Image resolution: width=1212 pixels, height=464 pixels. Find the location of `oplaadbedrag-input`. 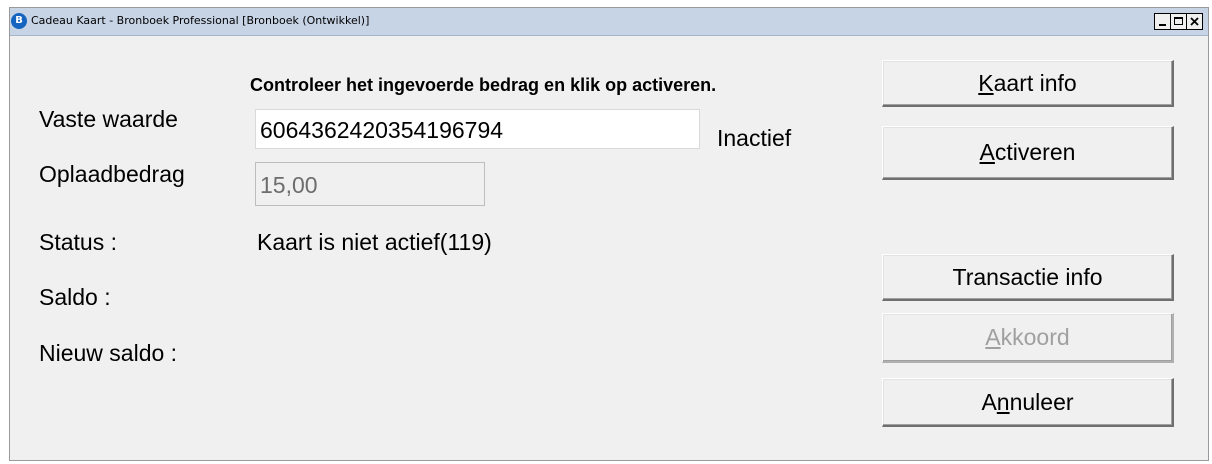

oplaadbedrag-input is located at coordinates (370, 184).